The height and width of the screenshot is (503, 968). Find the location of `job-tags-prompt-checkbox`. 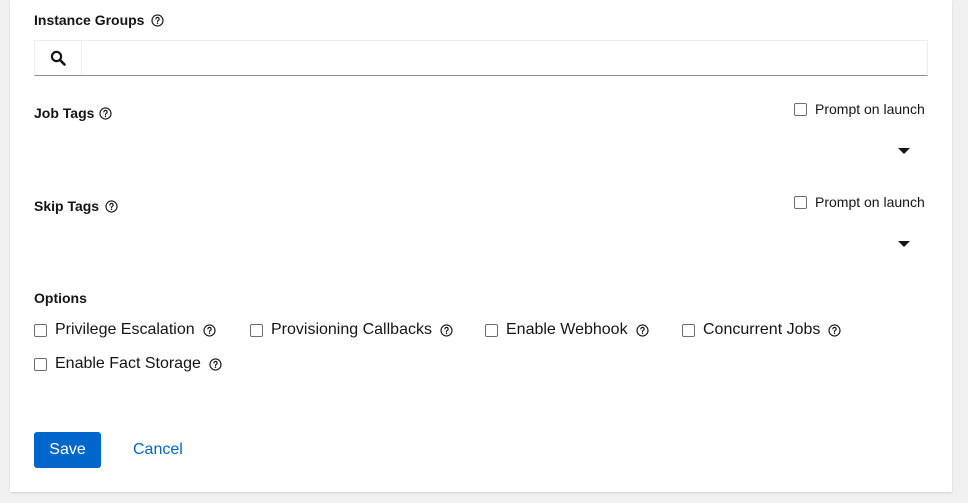

job-tags-prompt-checkbox is located at coordinates (800, 109).